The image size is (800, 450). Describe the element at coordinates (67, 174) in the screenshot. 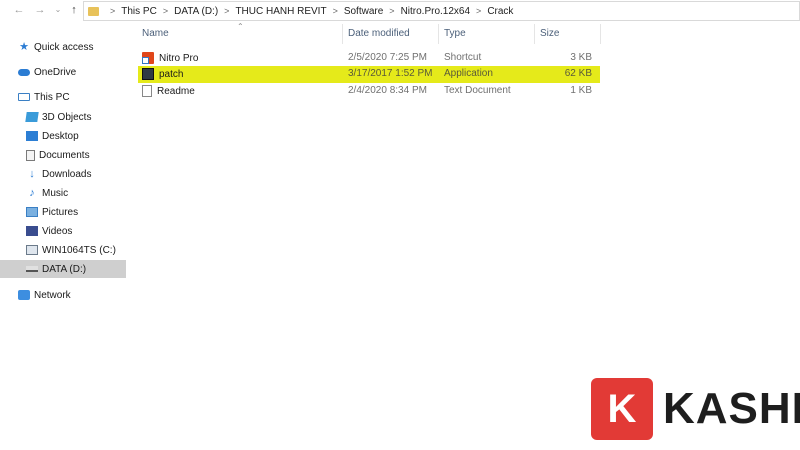

I see `nav-item-label: Downloads` at that location.